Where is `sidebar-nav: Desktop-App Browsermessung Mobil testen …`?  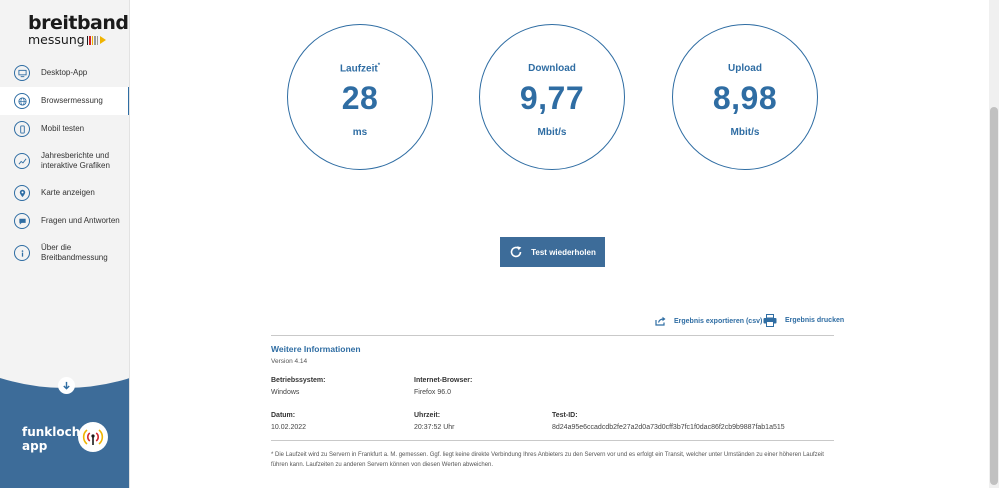 sidebar-nav: Desktop-App Browsermessung Mobil testen … is located at coordinates (64, 165).